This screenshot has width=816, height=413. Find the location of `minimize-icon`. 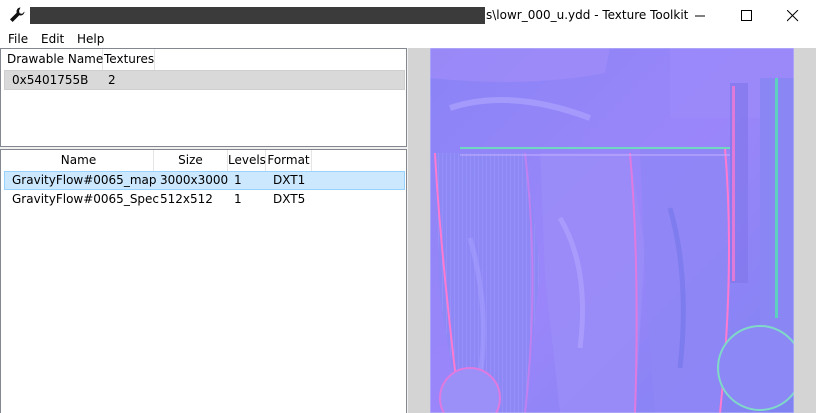

minimize-icon is located at coordinates (700, 16).